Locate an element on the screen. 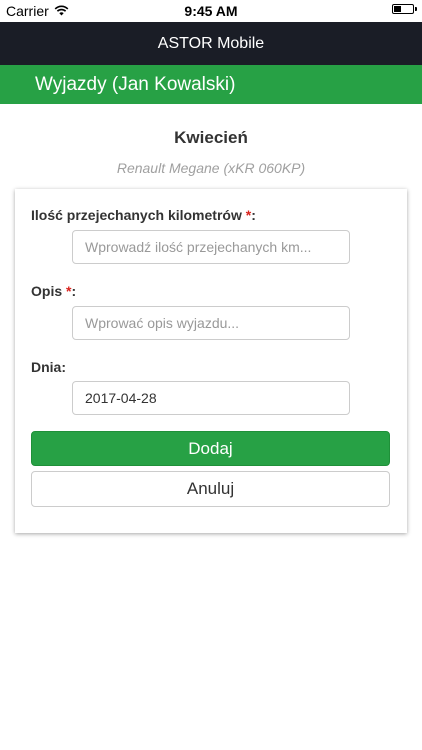  month-title: Kwiecień is located at coordinates (211, 137).